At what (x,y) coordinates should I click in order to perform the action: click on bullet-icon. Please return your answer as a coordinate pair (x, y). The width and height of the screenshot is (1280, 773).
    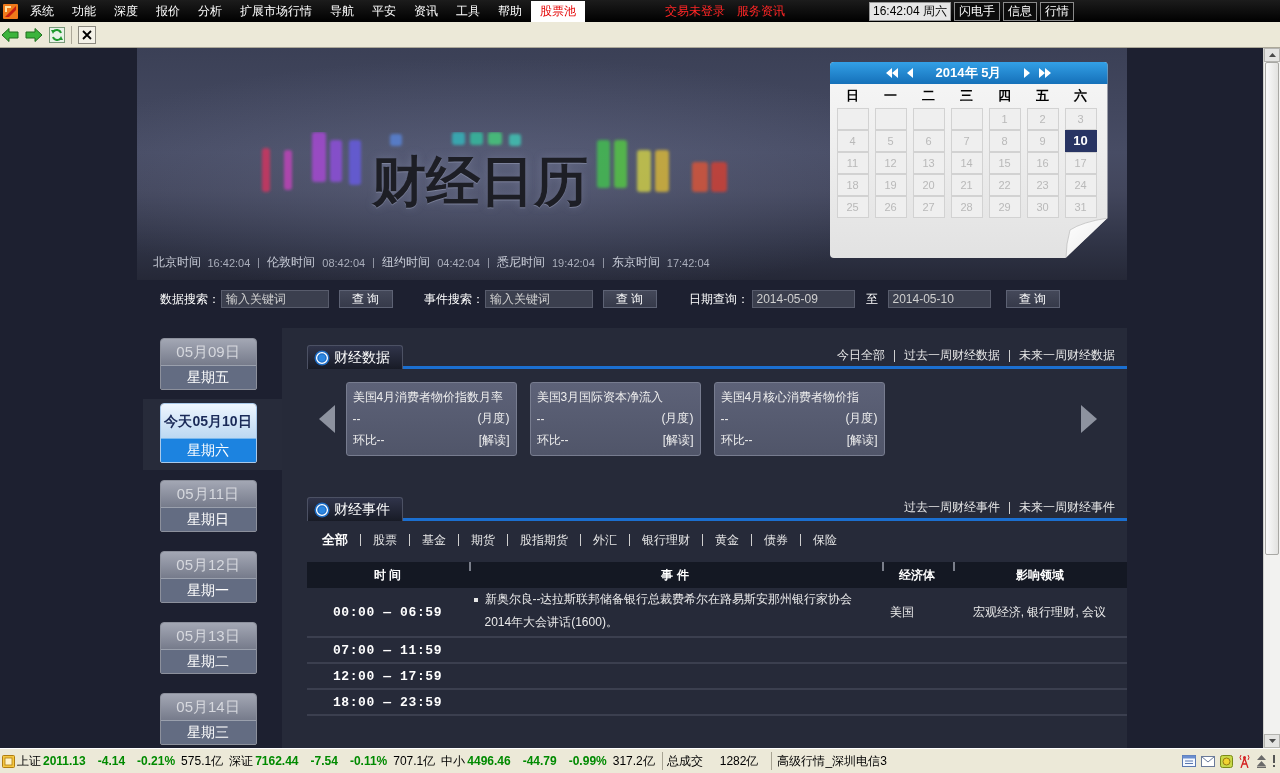
    Looking at the image, I should click on (475, 600).